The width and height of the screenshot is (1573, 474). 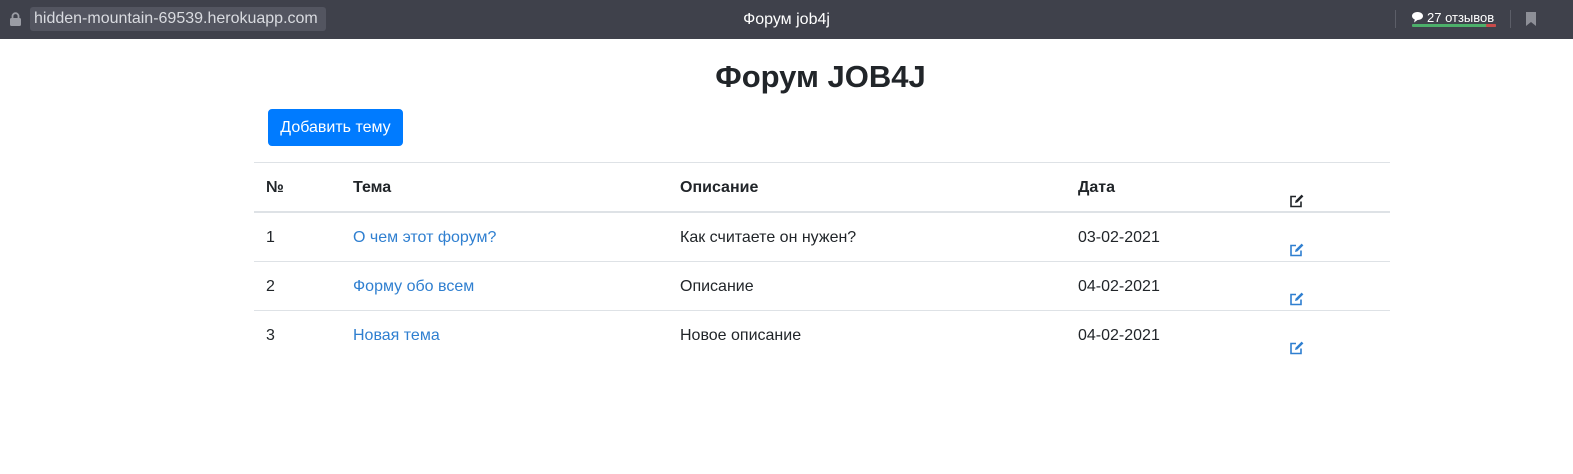 I want to click on column-header-topic: Тема, so click(x=372, y=187).